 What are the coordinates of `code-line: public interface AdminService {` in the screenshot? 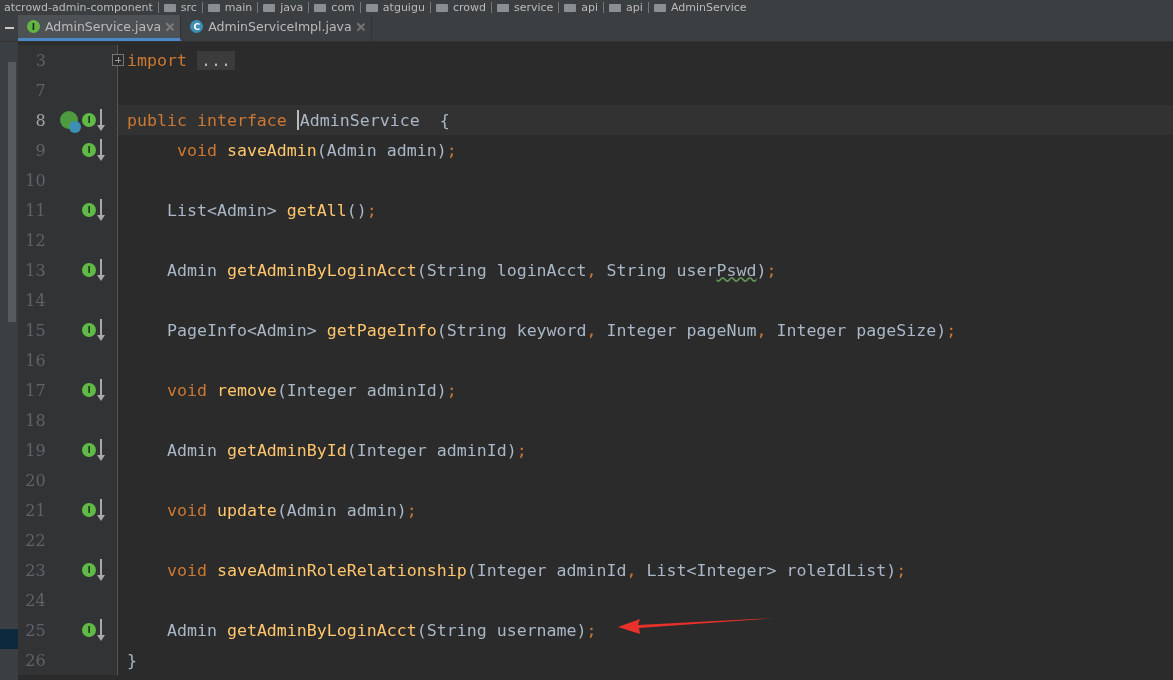 It's located at (288, 120).